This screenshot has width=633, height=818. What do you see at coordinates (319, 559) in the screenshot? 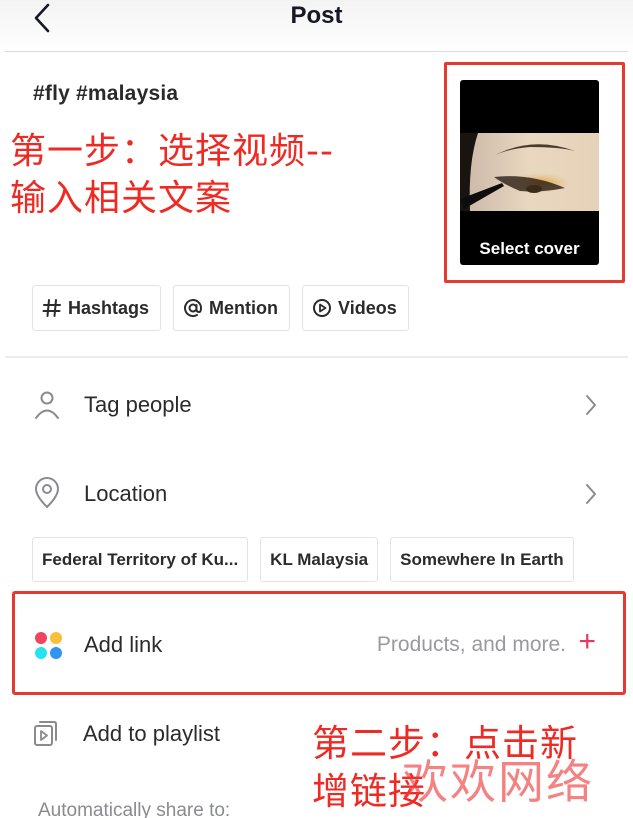
I see `location-suggestion-chip: KL Malaysia` at bounding box center [319, 559].